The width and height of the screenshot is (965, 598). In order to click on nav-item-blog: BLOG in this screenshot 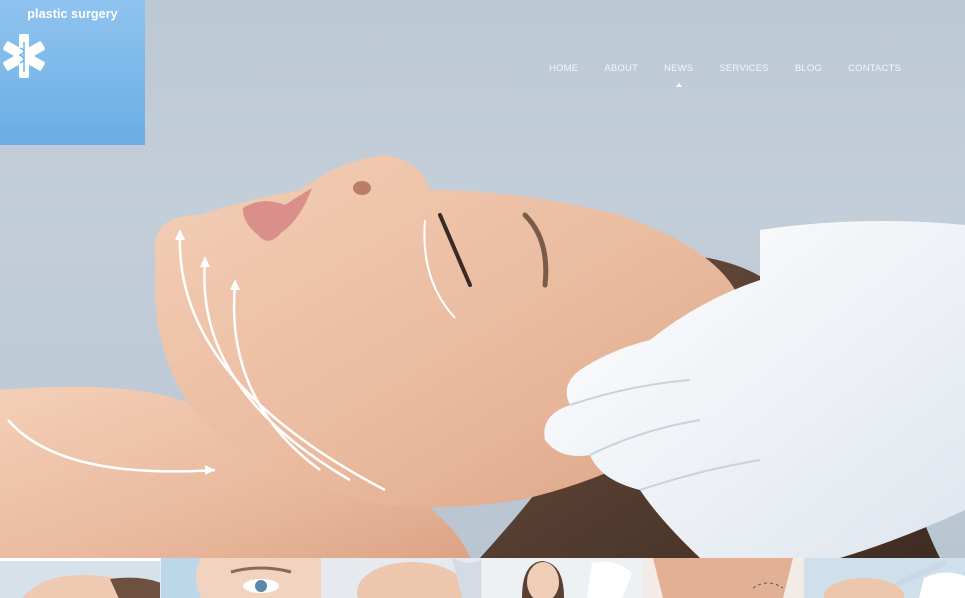, I will do `click(808, 68)`.